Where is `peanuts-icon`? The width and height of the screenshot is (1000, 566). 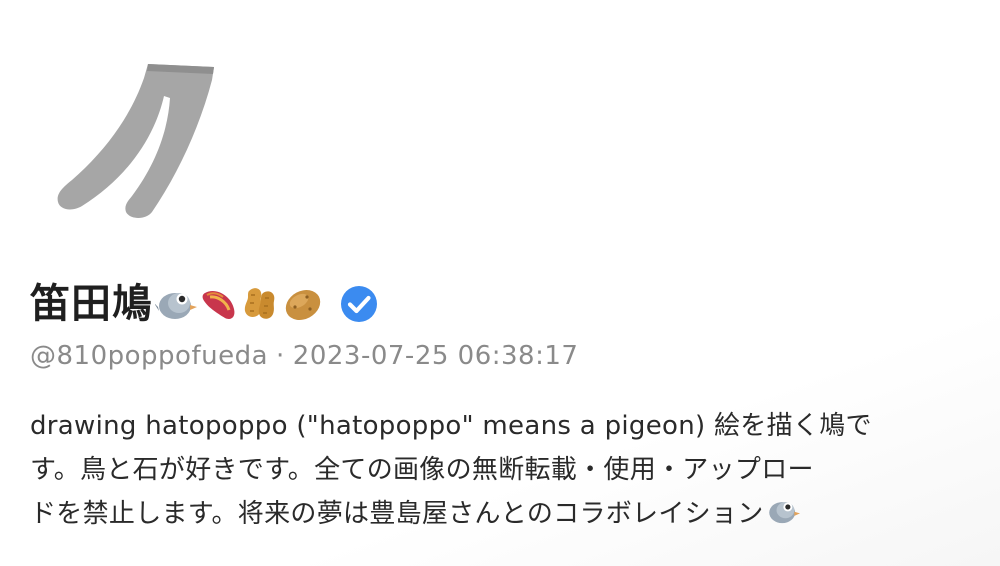
peanuts-icon is located at coordinates (260, 304).